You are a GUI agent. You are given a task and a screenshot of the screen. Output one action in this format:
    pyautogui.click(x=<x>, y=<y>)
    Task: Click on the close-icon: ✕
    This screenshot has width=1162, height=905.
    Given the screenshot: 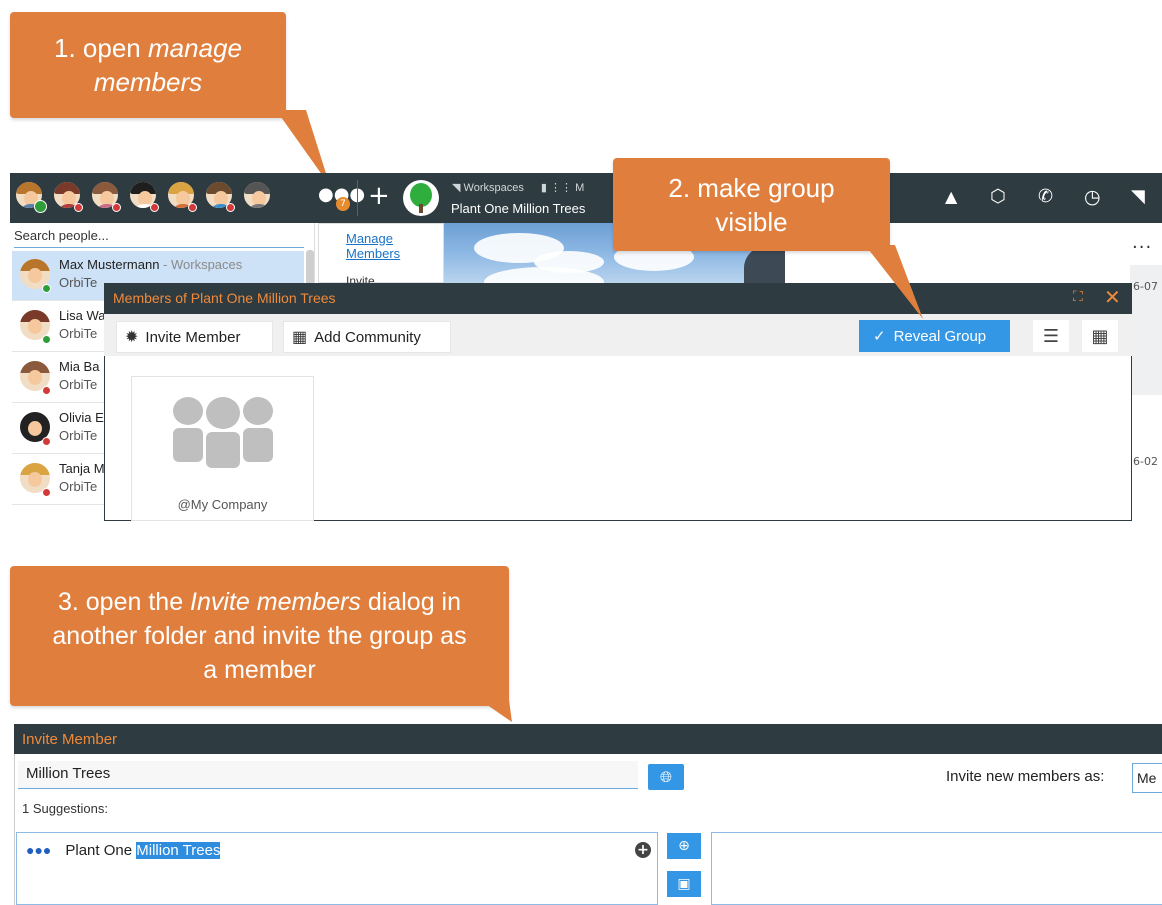 What is the action you would take?
    pyautogui.click(x=1112, y=297)
    